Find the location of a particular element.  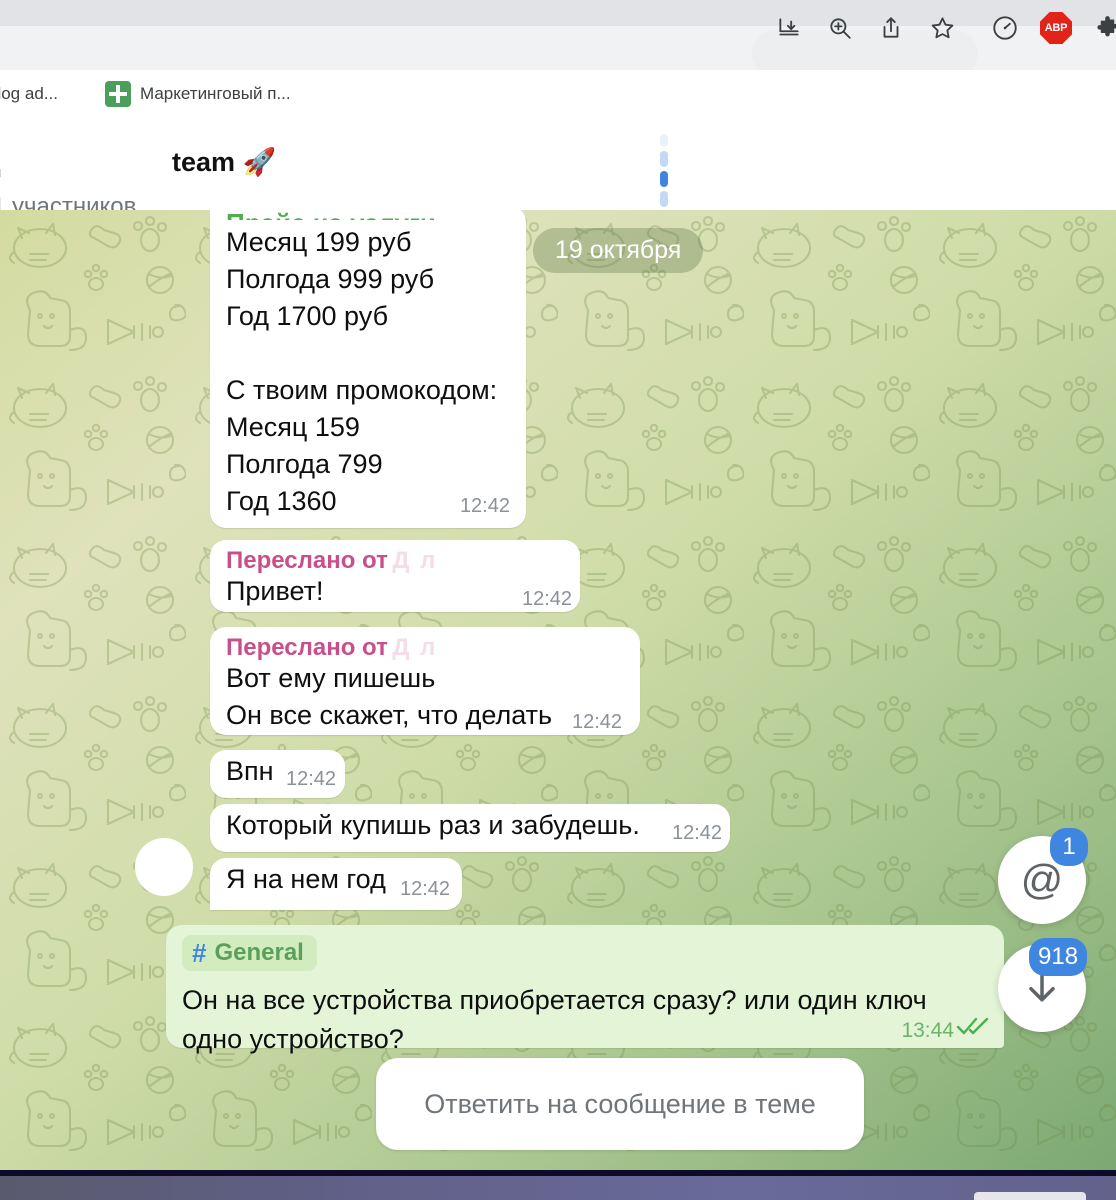

message-input: Ответить на сообщение в теме is located at coordinates (620, 1104).